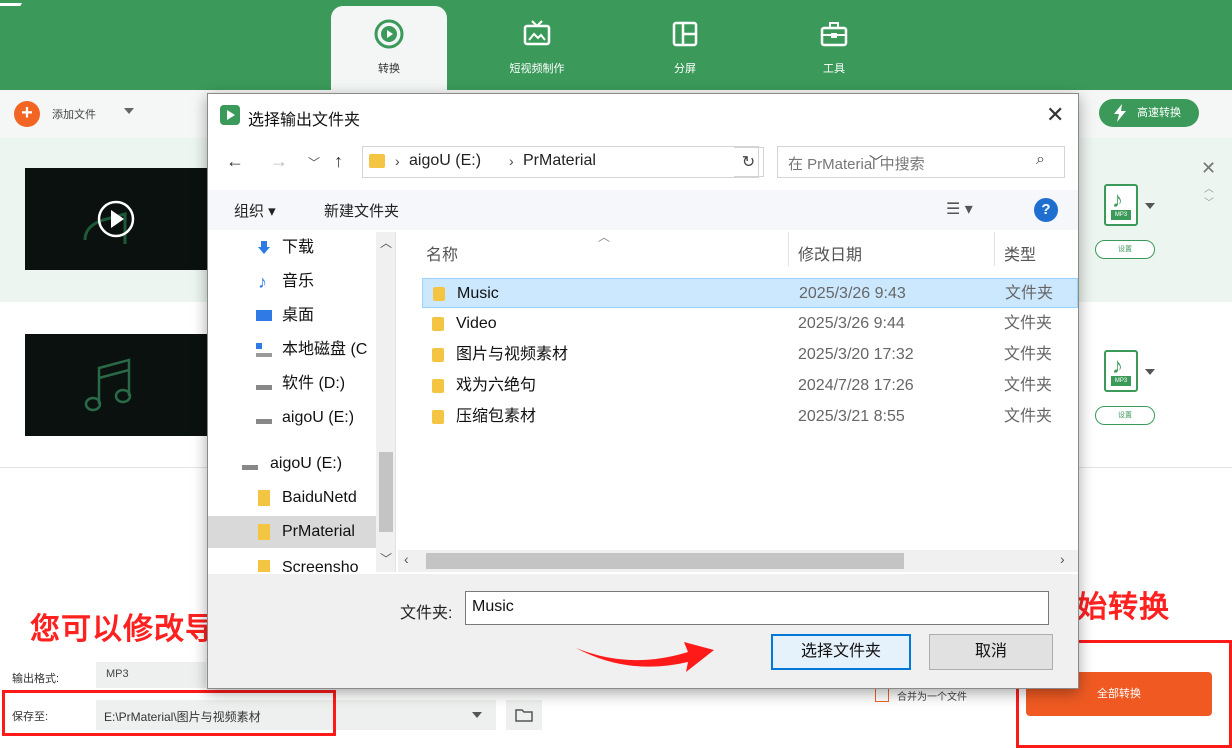 Image resolution: width=1232 pixels, height=748 pixels. What do you see at coordinates (991, 652) in the screenshot?
I see `cancel-button: 取消` at bounding box center [991, 652].